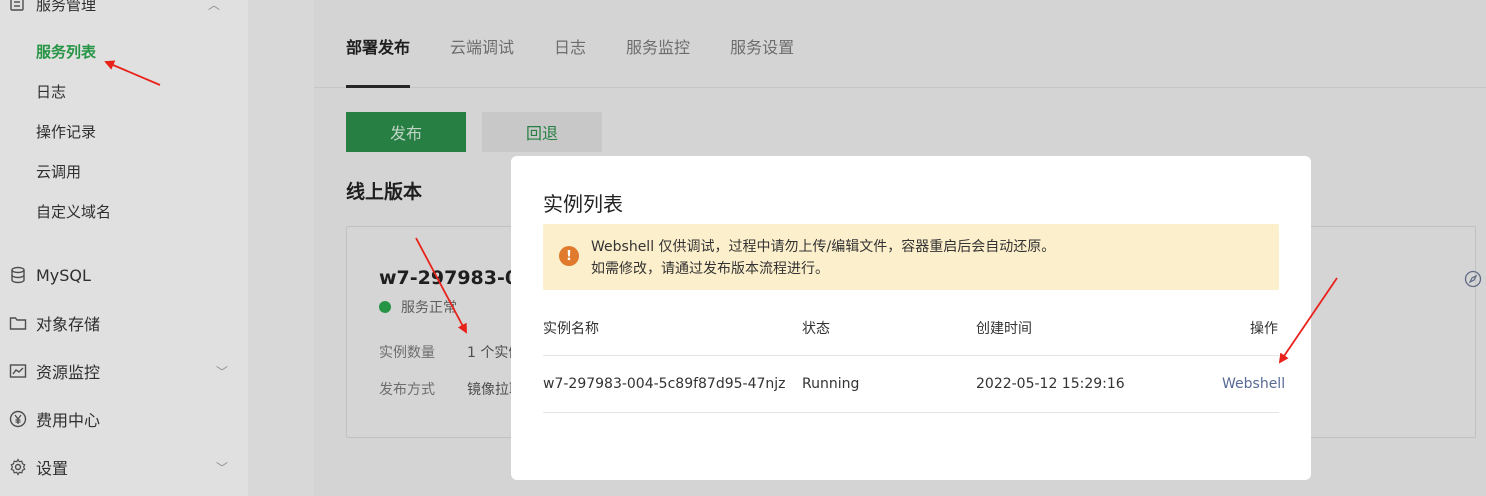  Describe the element at coordinates (664, 384) in the screenshot. I see `instance-name-cell: w7-297983-004-5c89f87d95-47njz` at that location.